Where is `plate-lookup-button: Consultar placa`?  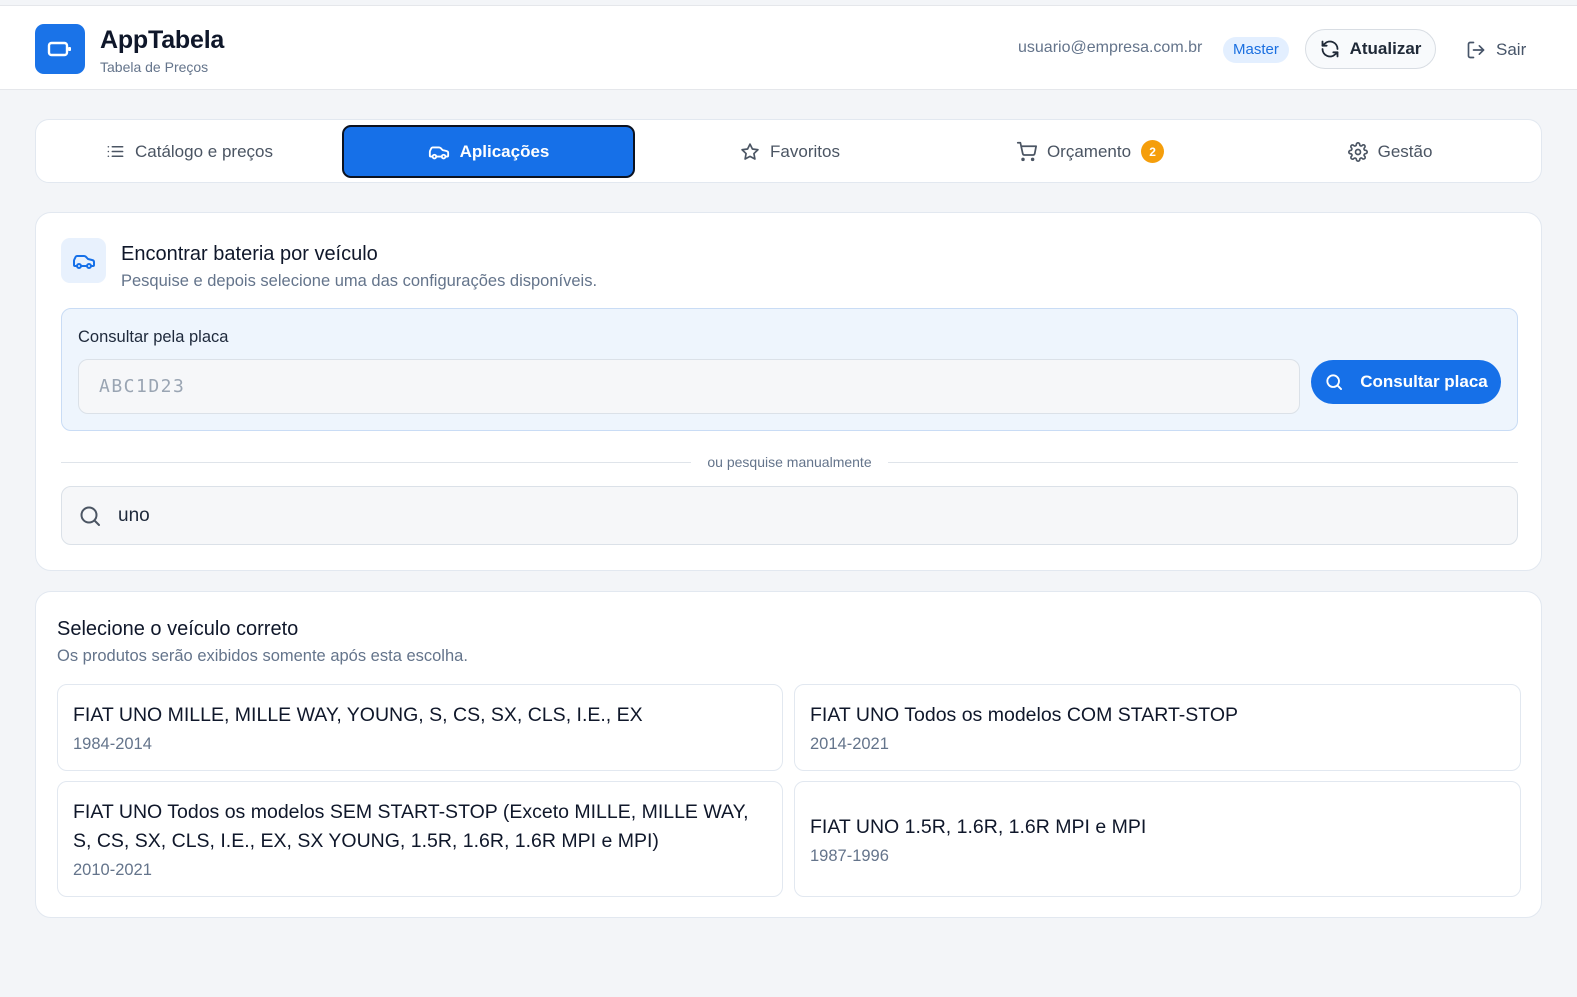 plate-lookup-button: Consultar placa is located at coordinates (1406, 382).